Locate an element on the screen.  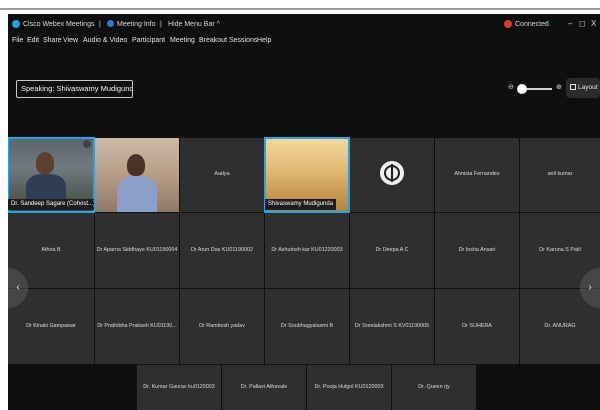
participant-name: Dr Deepa A C is located at coordinates (392, 249).